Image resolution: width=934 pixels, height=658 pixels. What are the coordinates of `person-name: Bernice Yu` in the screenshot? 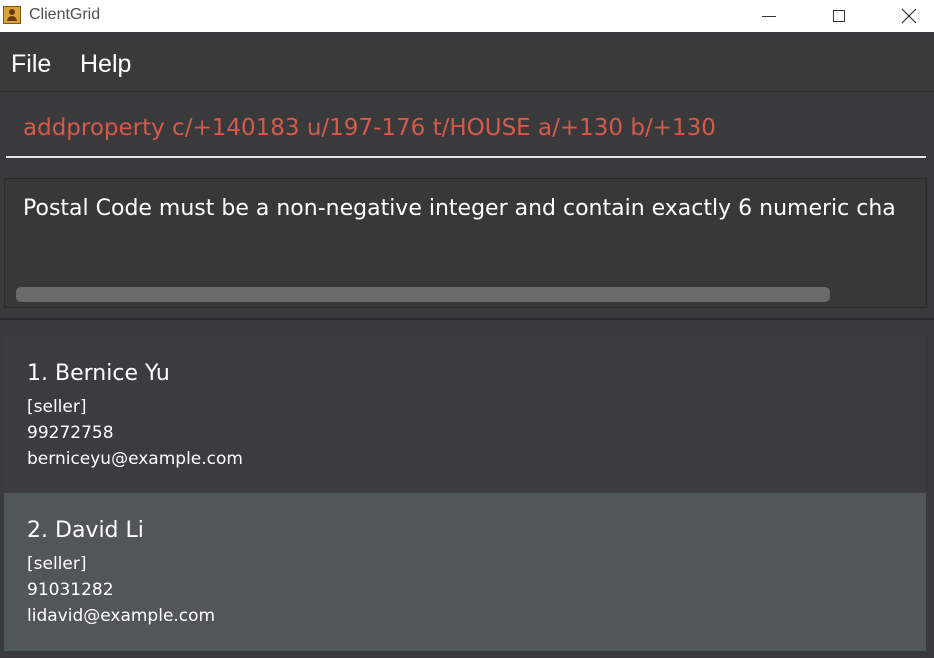 It's located at (112, 373).